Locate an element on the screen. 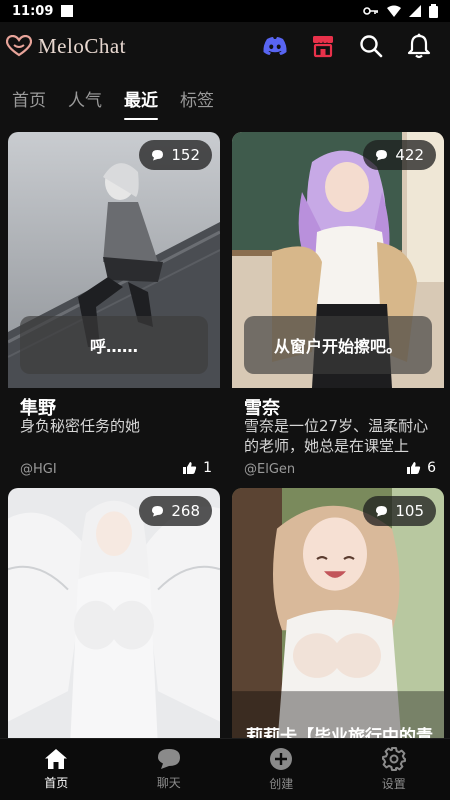 The height and width of the screenshot is (800, 450). like-button: 6 is located at coordinates (421, 468).